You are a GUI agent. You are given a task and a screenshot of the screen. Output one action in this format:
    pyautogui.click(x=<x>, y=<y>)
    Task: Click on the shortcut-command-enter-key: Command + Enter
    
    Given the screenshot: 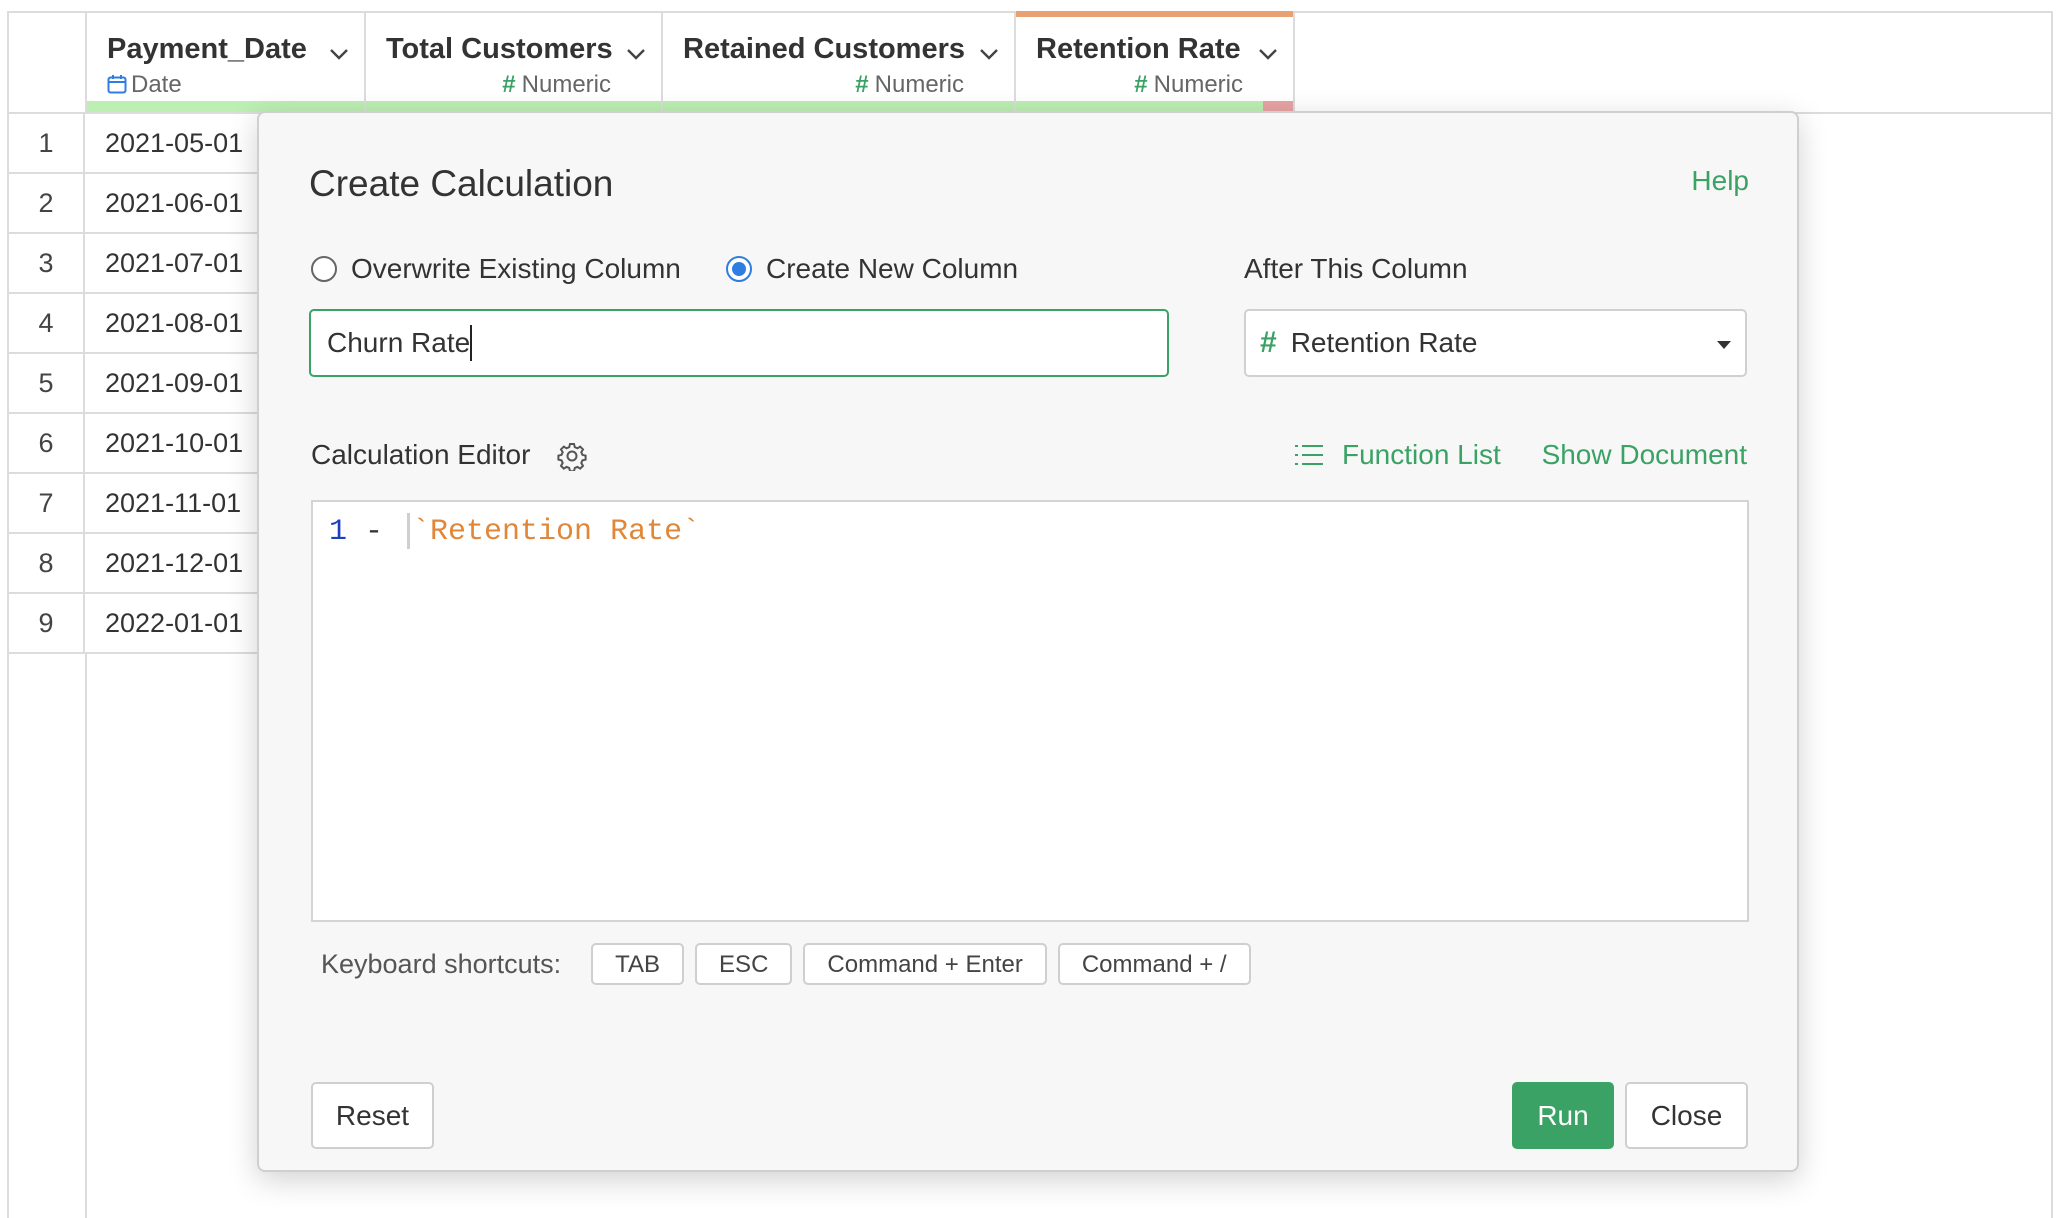 What is the action you would take?
    pyautogui.click(x=925, y=964)
    